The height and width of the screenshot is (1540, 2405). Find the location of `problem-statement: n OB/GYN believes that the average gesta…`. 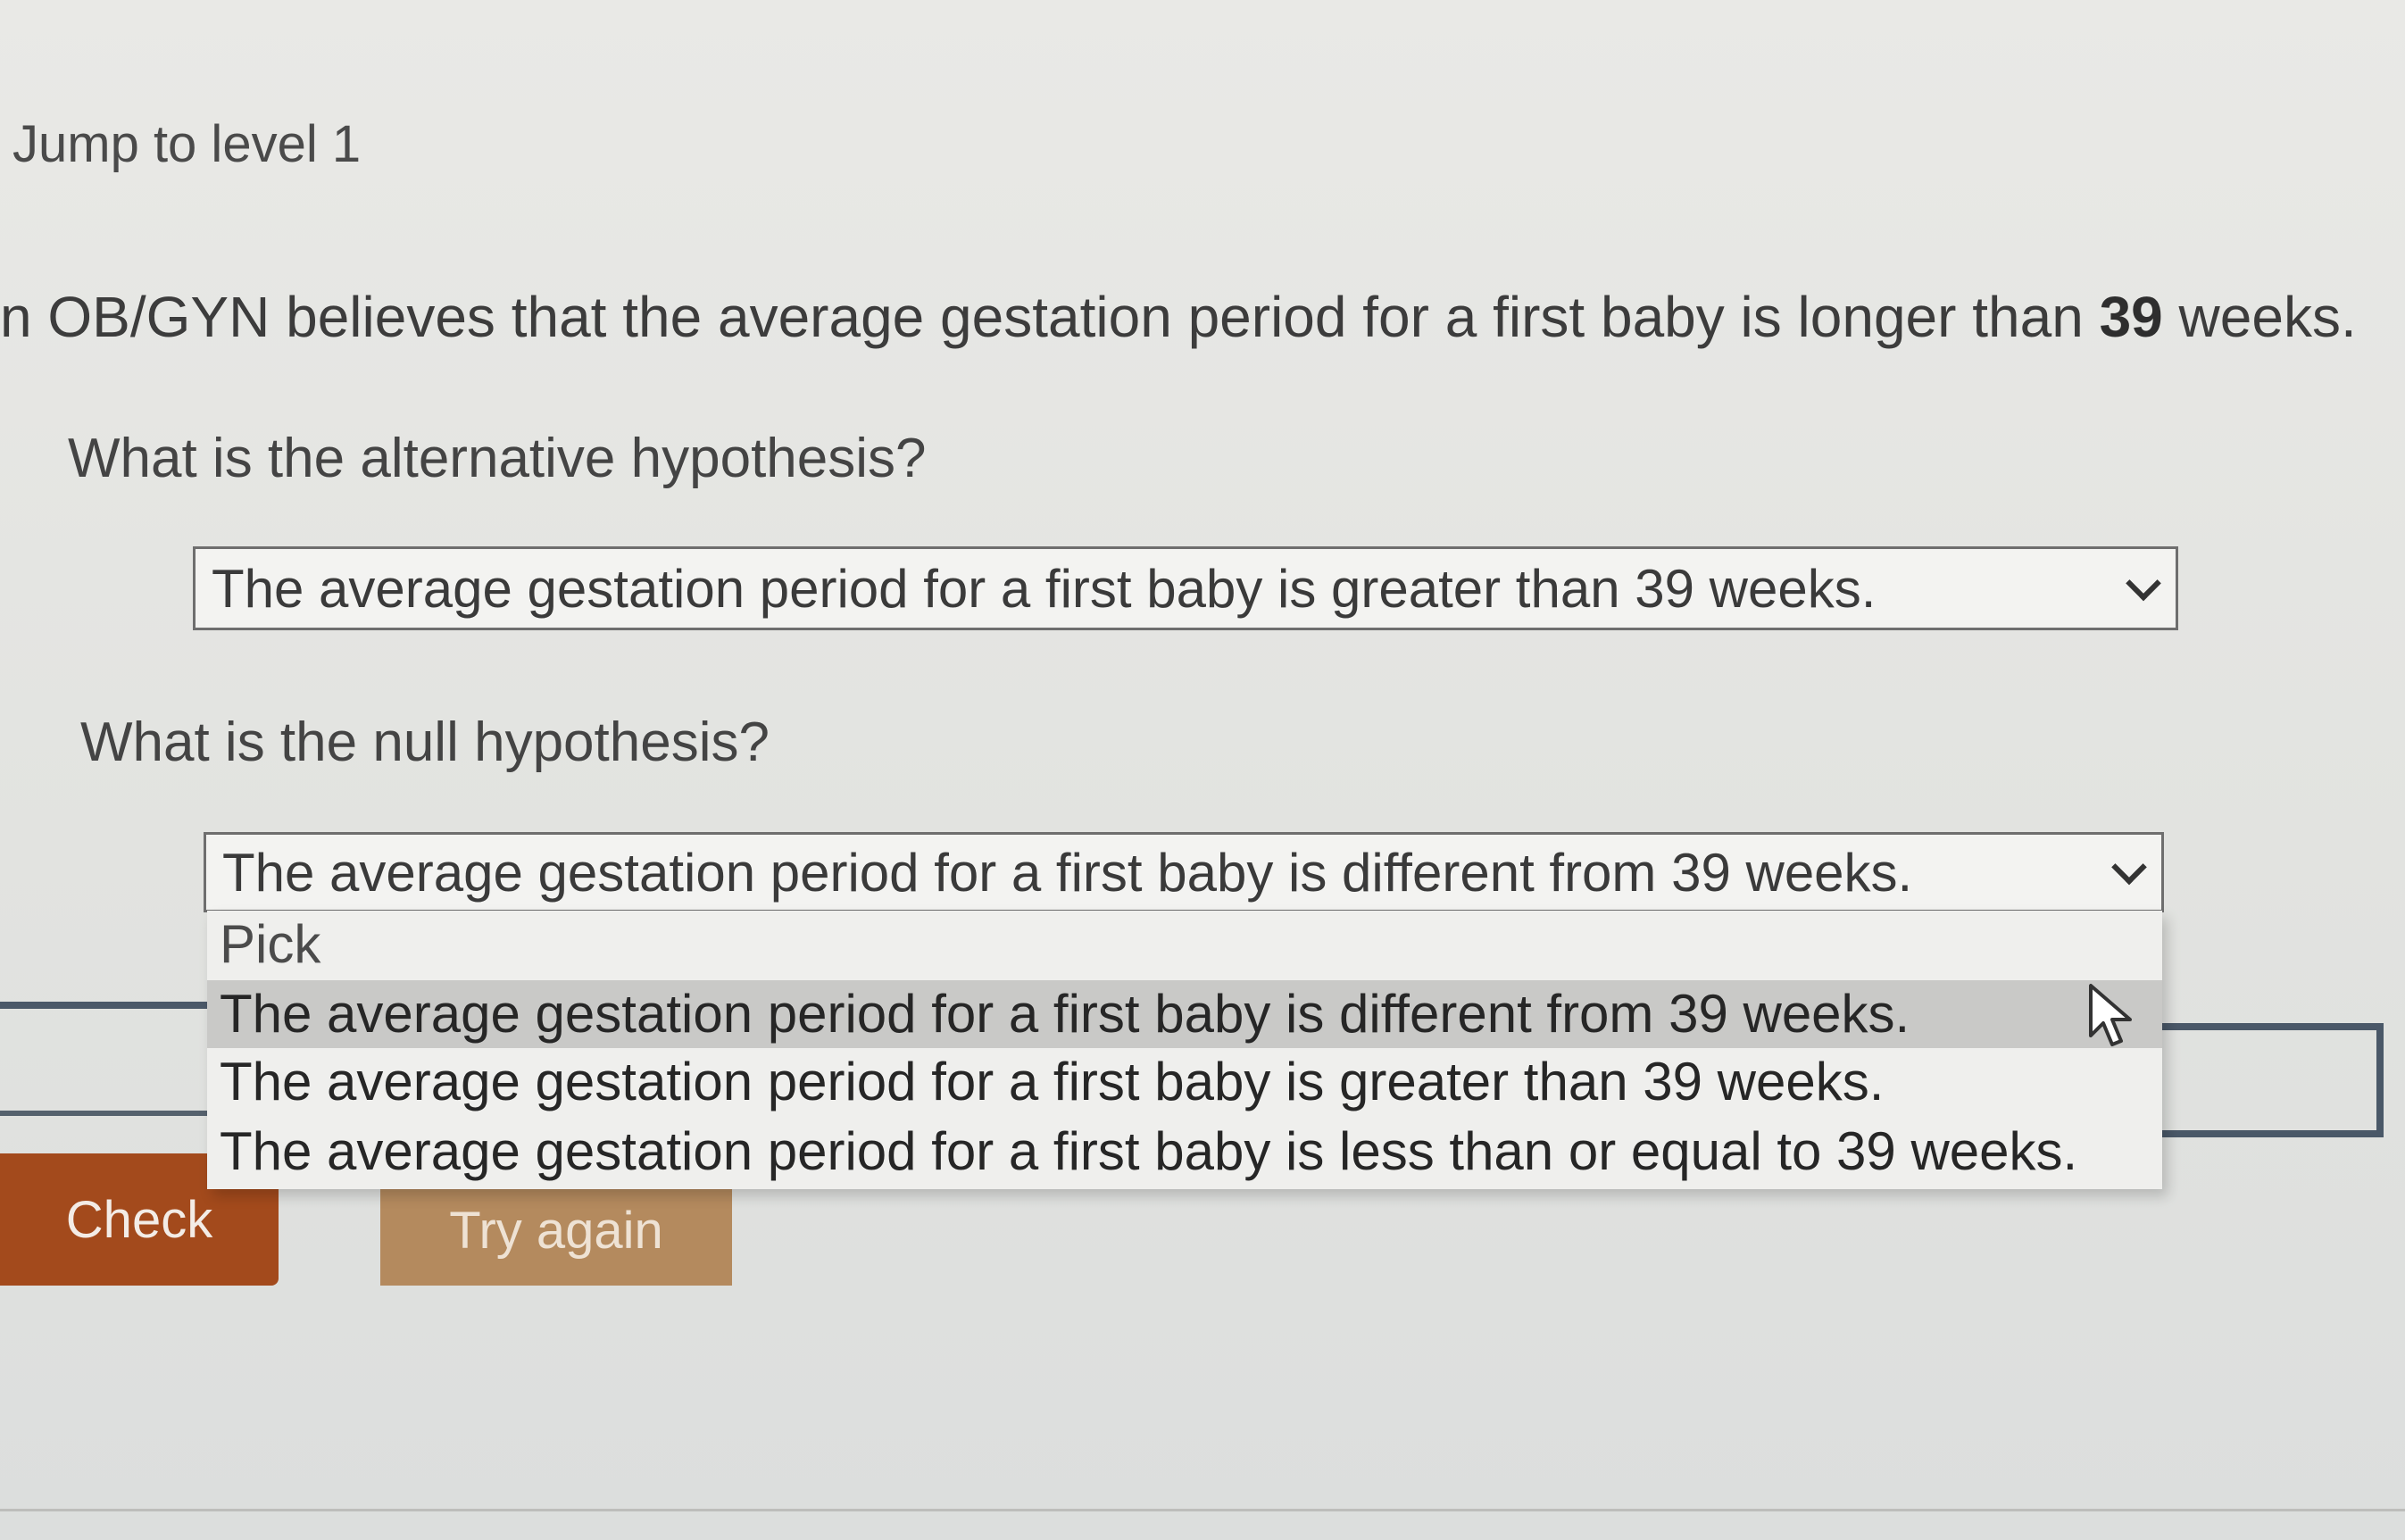

problem-statement: n OB/GYN believes that the average gesta… is located at coordinates (1178, 317).